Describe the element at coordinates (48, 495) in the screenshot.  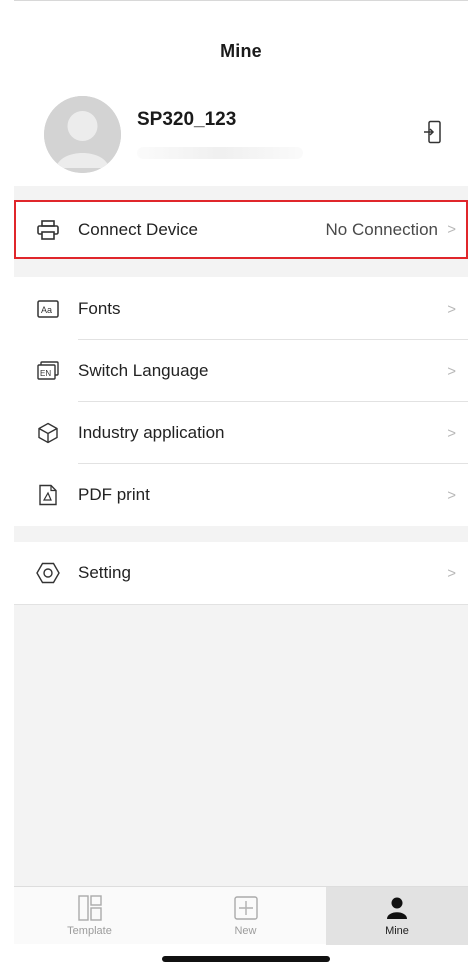
I see `pdf-icon` at that location.